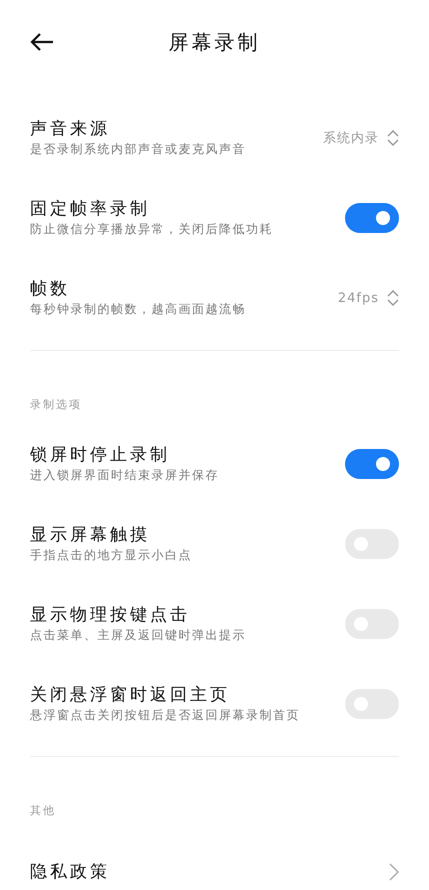 The image size is (429, 890). I want to click on setting-title: 关闭悬浮窗时返回主页, so click(130, 695).